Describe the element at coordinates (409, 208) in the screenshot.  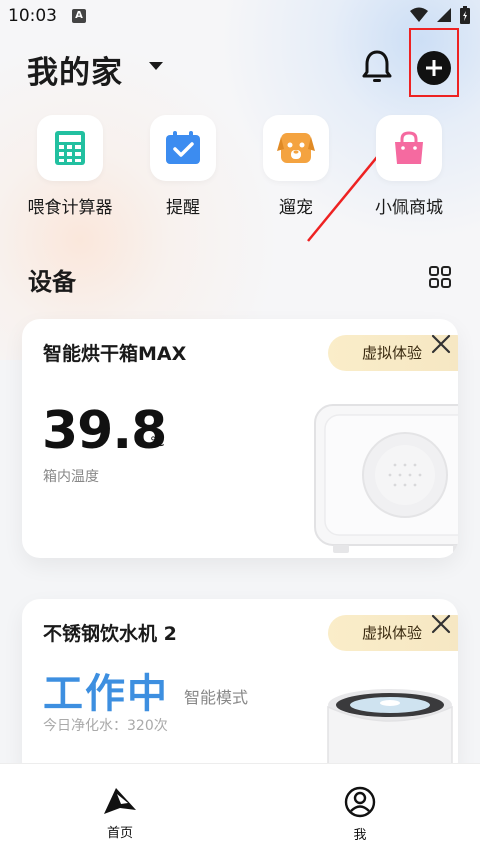
I see `quick-action-label: 小佩商城` at that location.